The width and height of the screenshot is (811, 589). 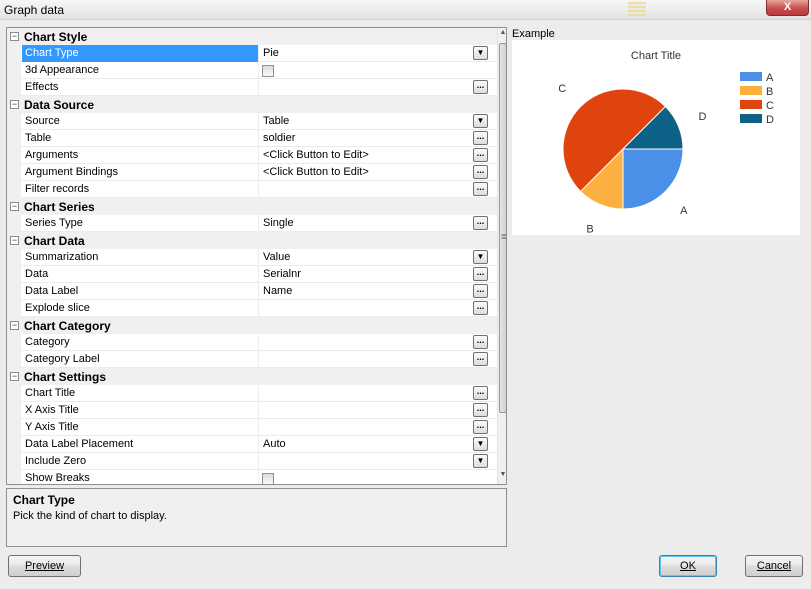 What do you see at coordinates (140, 393) in the screenshot?
I see `property-name: Chart Title` at bounding box center [140, 393].